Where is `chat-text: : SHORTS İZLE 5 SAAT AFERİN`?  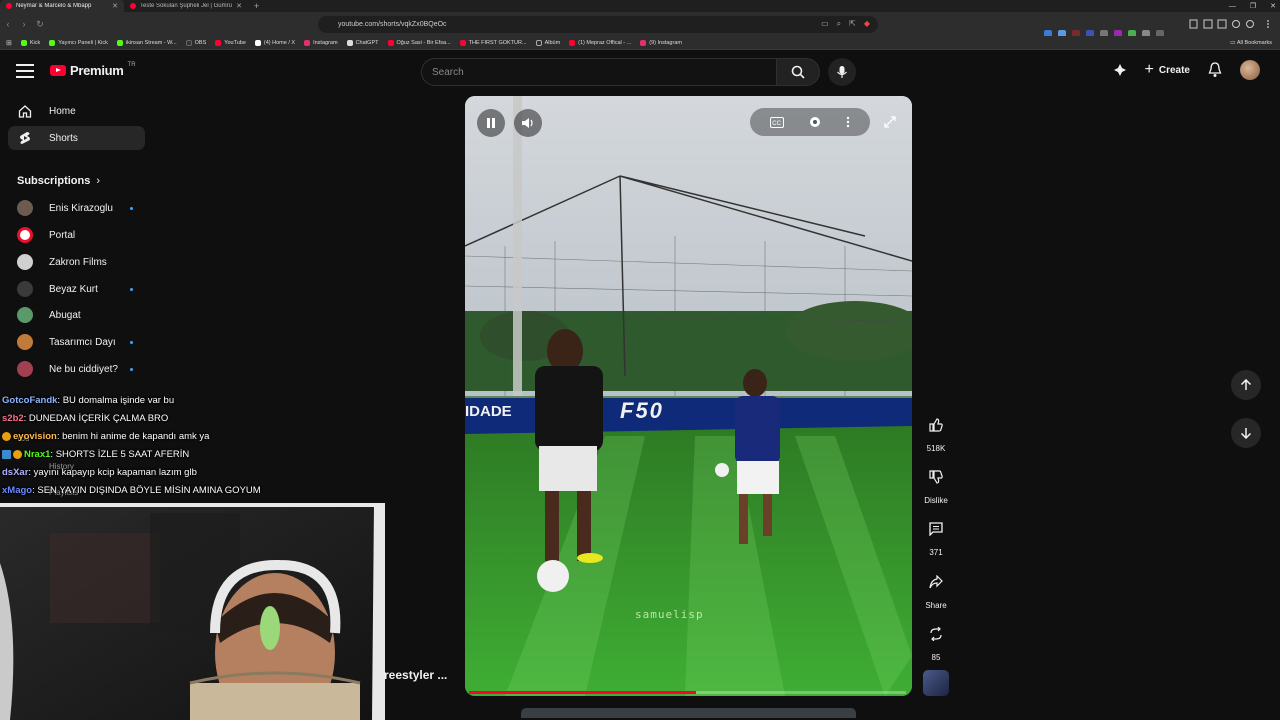
chat-text: : SHORTS İZLE 5 SAAT AFERİN is located at coordinates (120, 454).